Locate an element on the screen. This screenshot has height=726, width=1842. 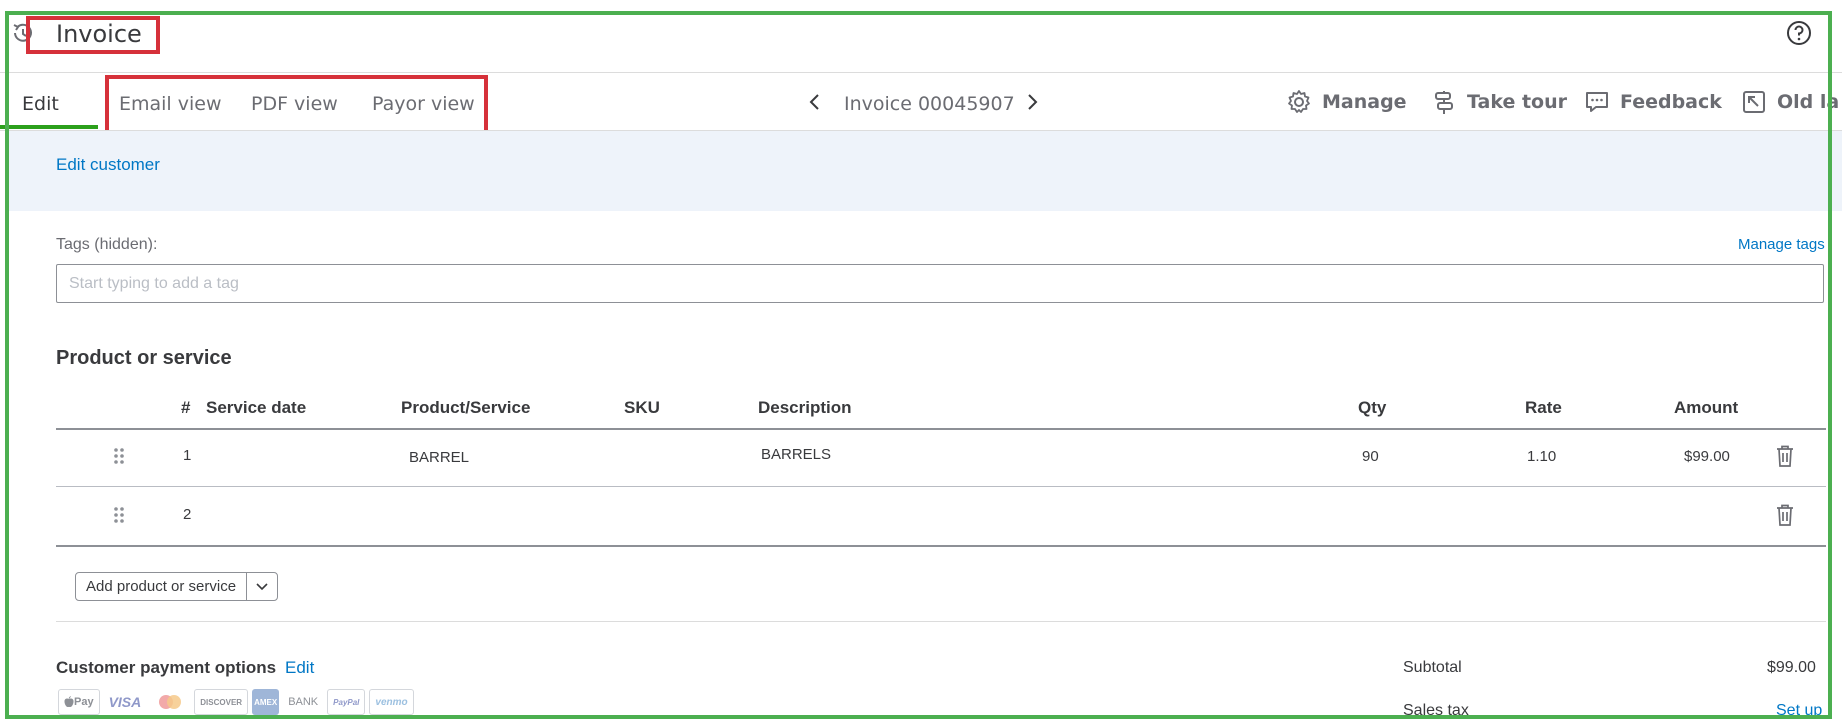
tab-payor-view: Payor view is located at coordinates (423, 104).